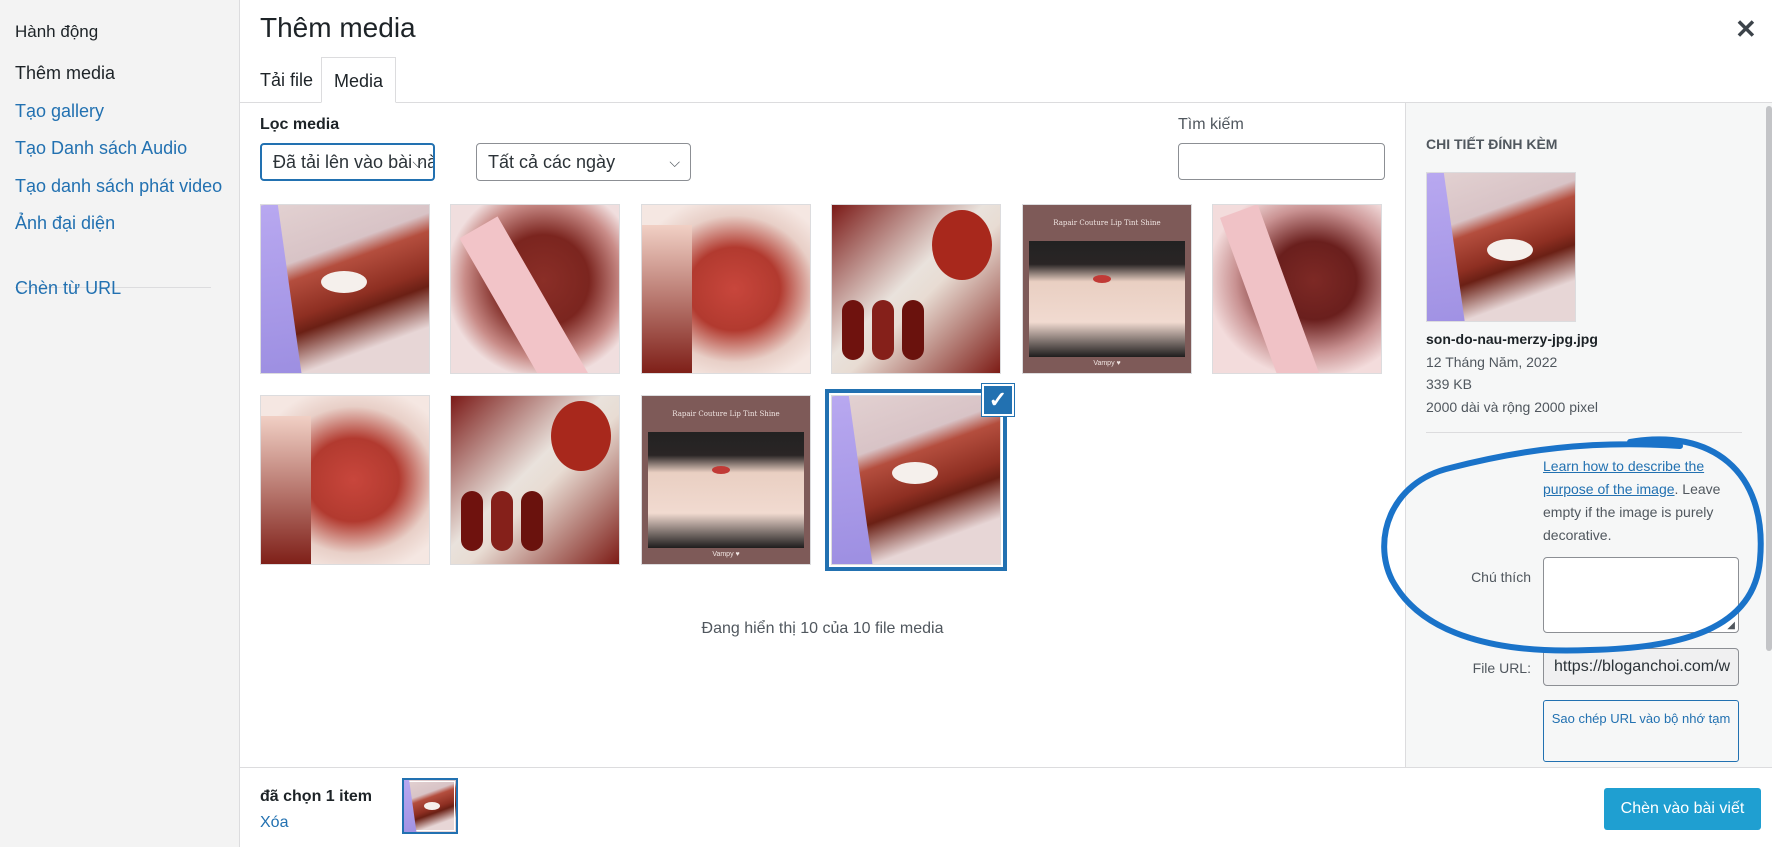 The image size is (1772, 847). I want to click on media-footer, so click(1006, 807).